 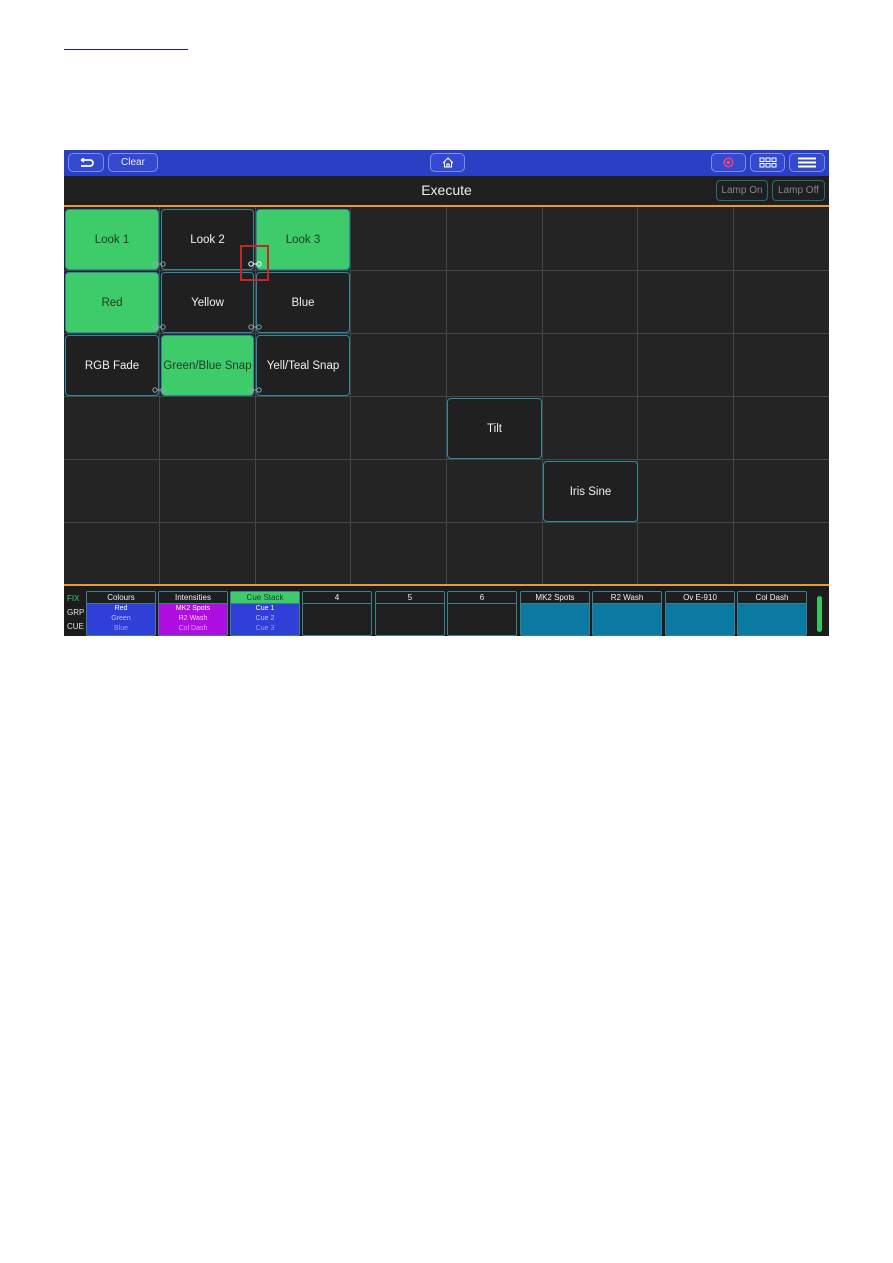 What do you see at coordinates (207, 302) in the screenshot?
I see `tile-yellow: Yellow` at bounding box center [207, 302].